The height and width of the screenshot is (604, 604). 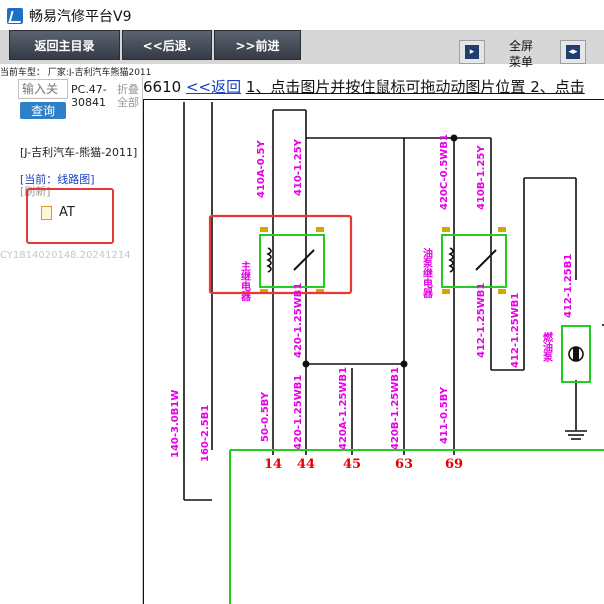 What do you see at coordinates (261, 169) in the screenshot?
I see `wire-label: 410A-0.5Y` at bounding box center [261, 169].